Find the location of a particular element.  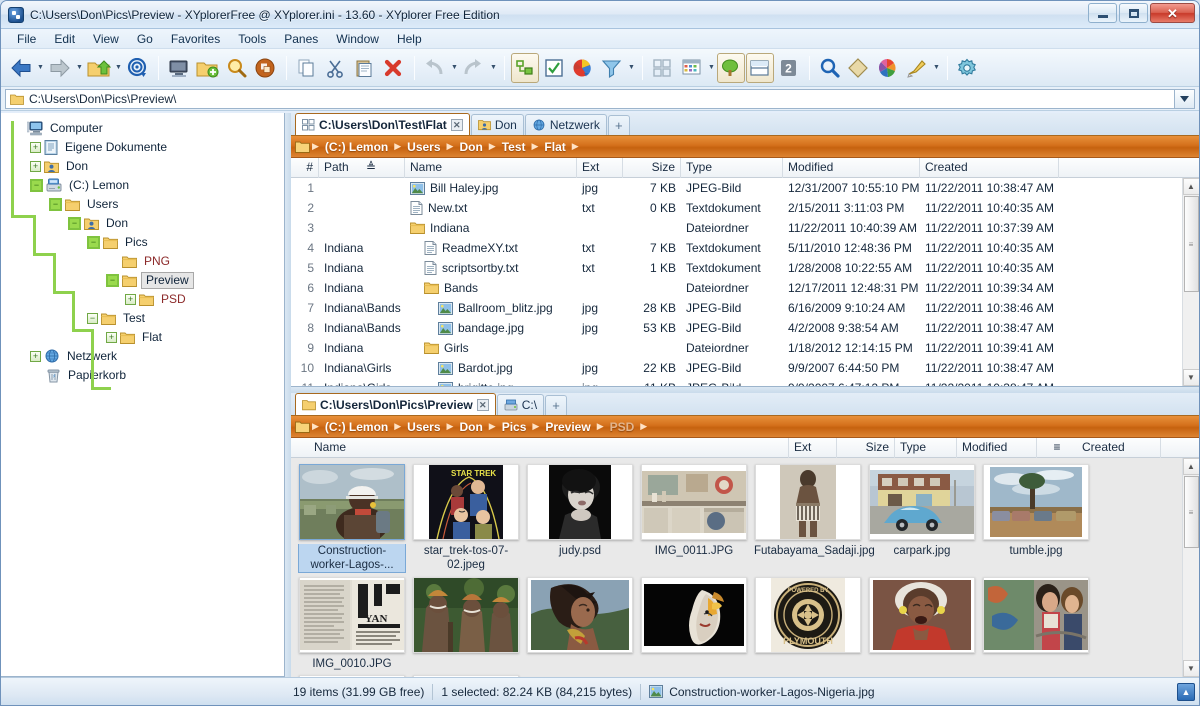

tree-item-test: − Test is located at coordinates (145, 318).